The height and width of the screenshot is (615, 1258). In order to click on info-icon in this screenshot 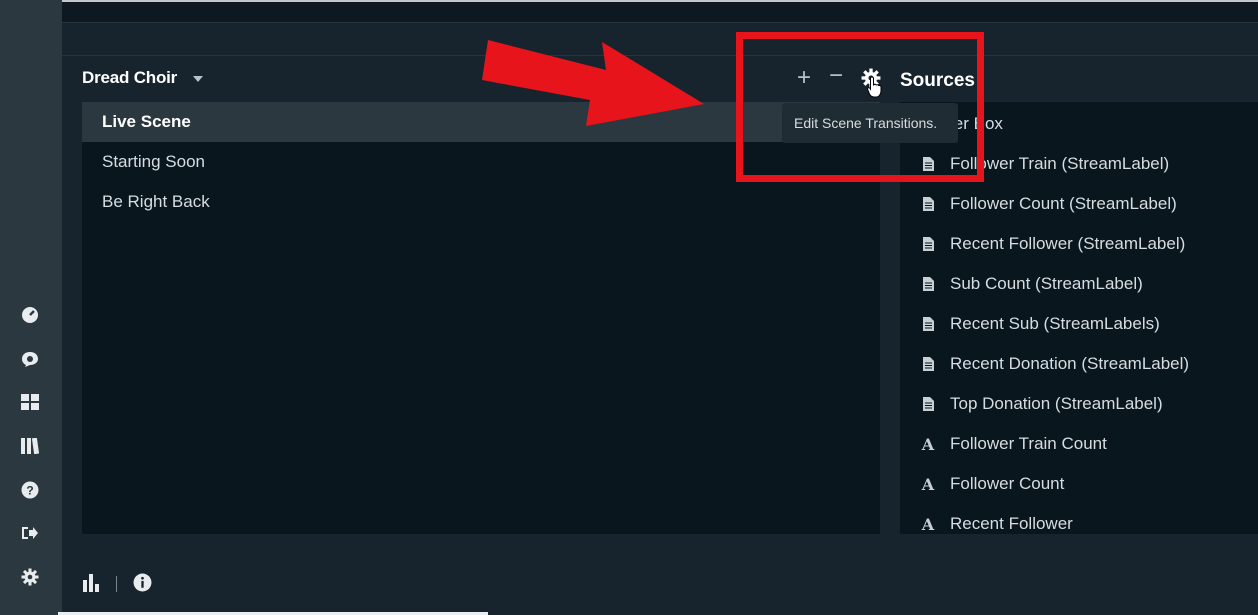, I will do `click(142, 585)`.